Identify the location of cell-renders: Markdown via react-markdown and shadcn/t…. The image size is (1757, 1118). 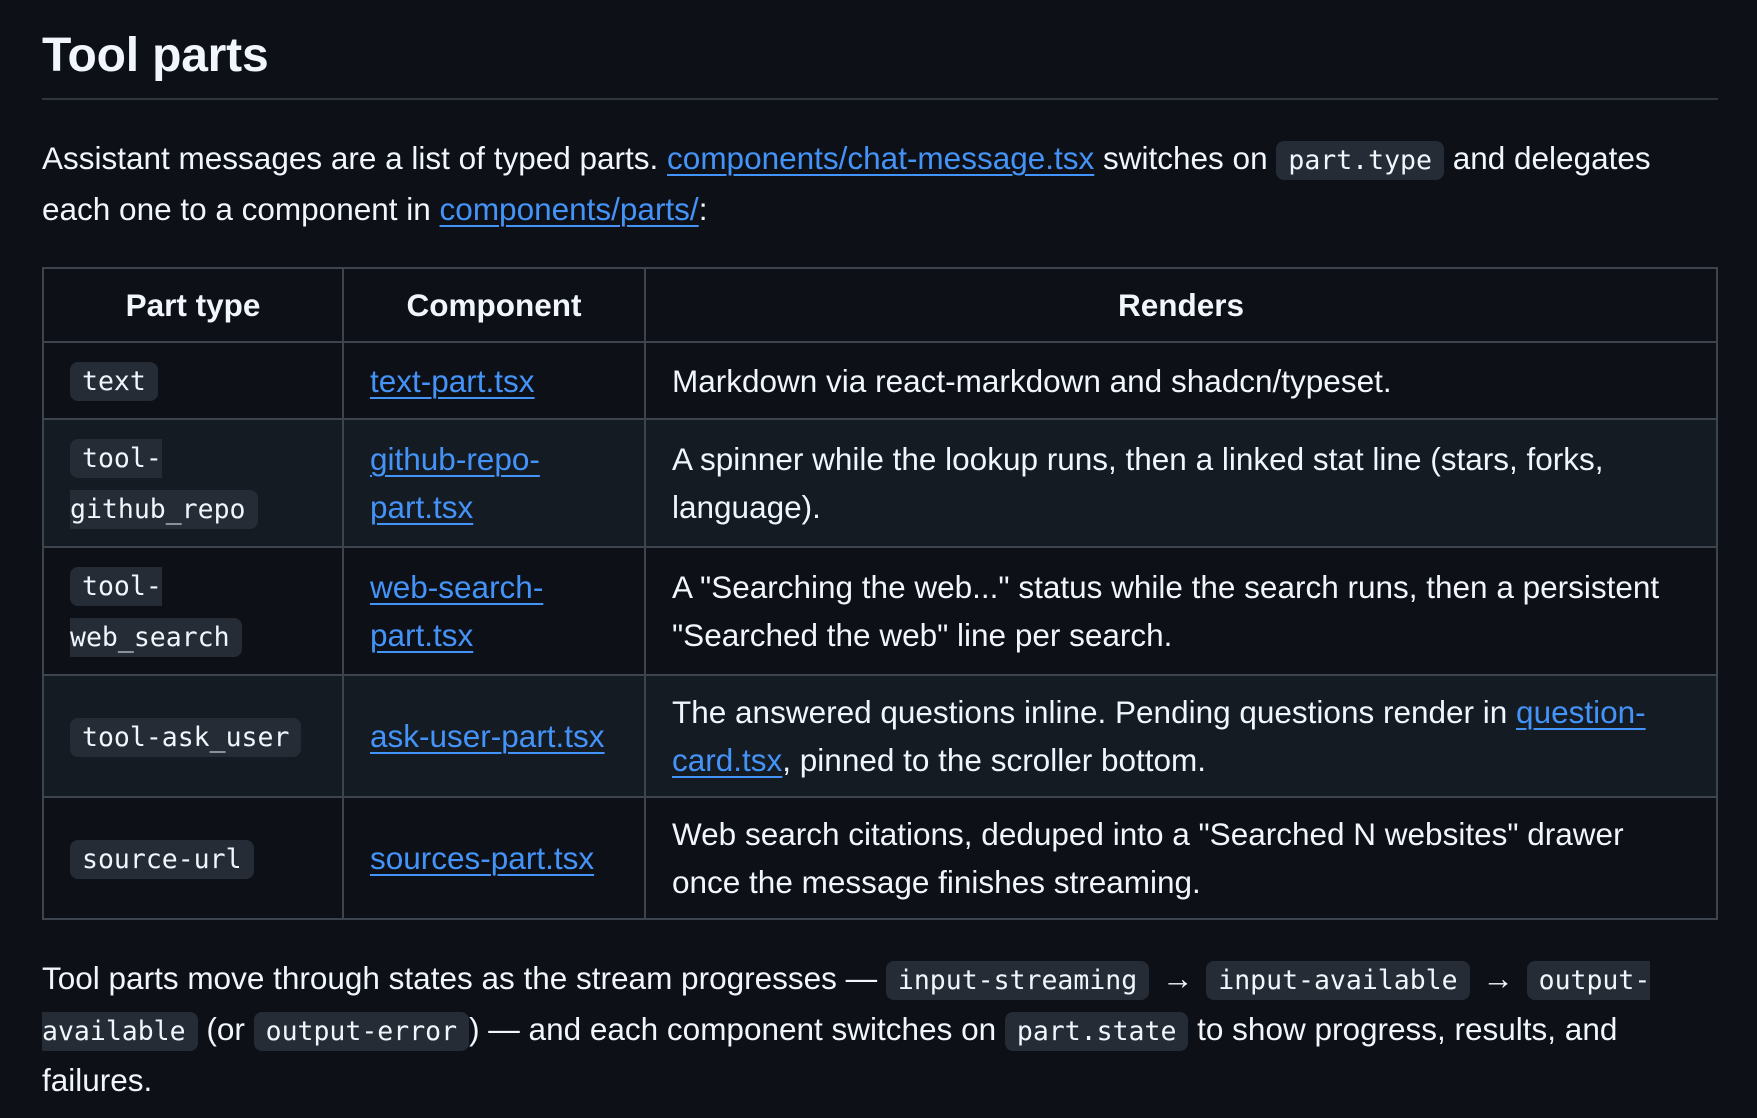
(1181, 380).